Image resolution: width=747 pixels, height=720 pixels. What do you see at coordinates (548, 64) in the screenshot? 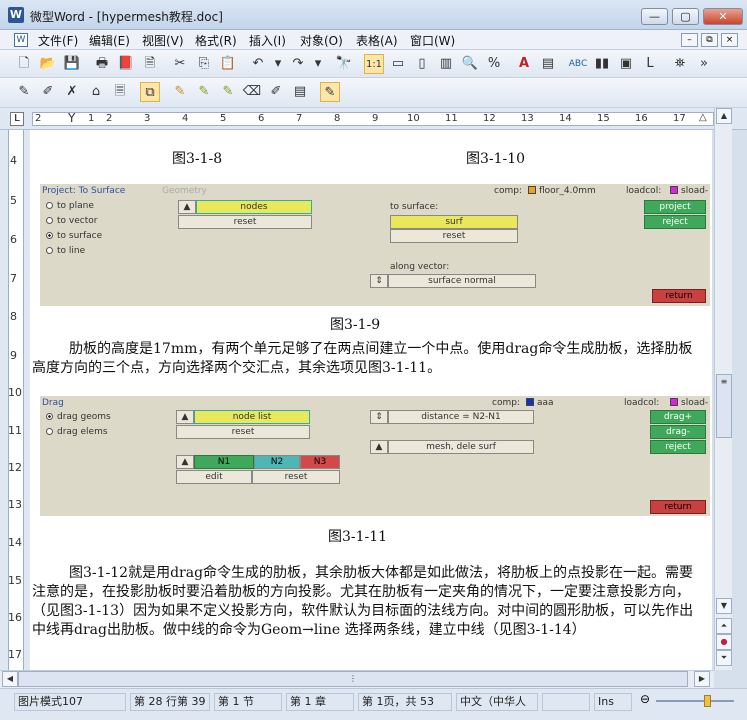
I see `style-icon: ▤` at bounding box center [548, 64].